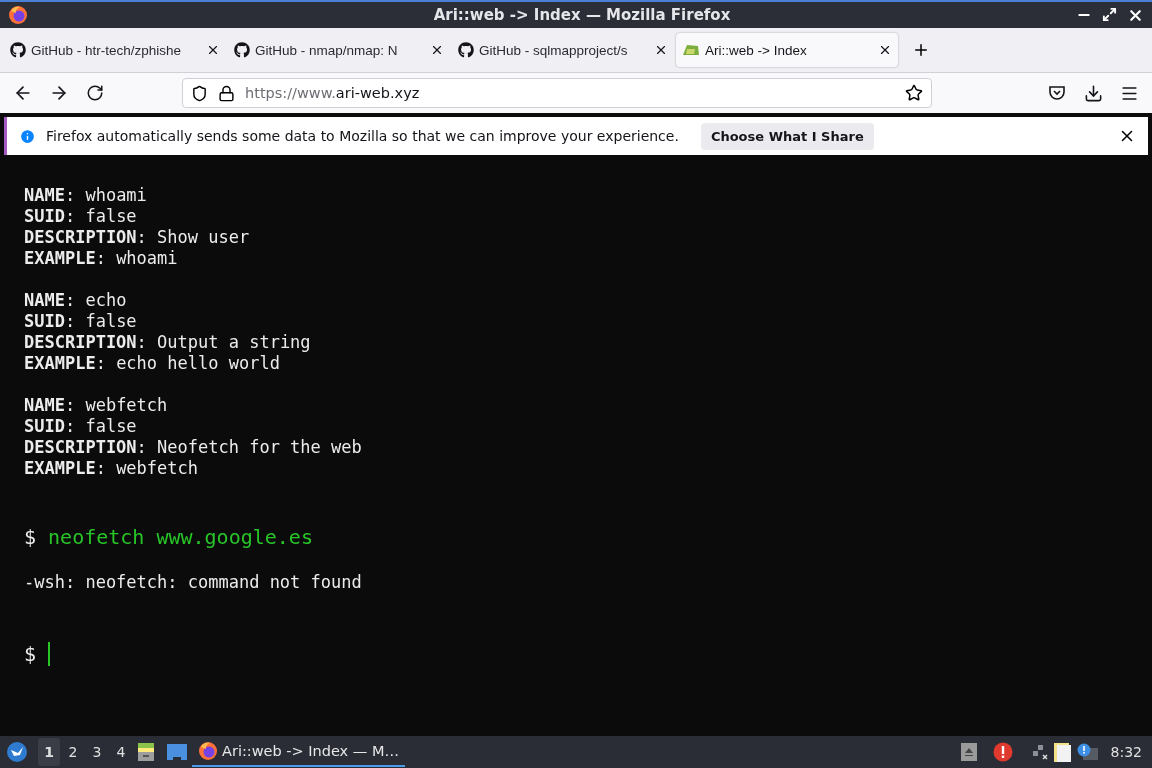 The height and width of the screenshot is (768, 1152). What do you see at coordinates (914, 93) in the screenshot?
I see `bookmark-star-icon` at bounding box center [914, 93].